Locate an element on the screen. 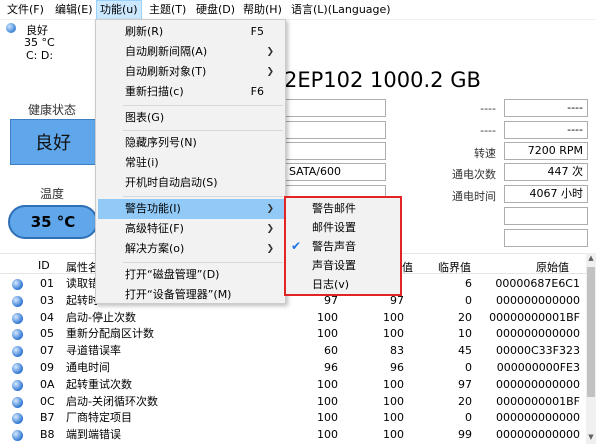  disk-selector: 良好 35 °C C: D: is located at coordinates (298, 41).